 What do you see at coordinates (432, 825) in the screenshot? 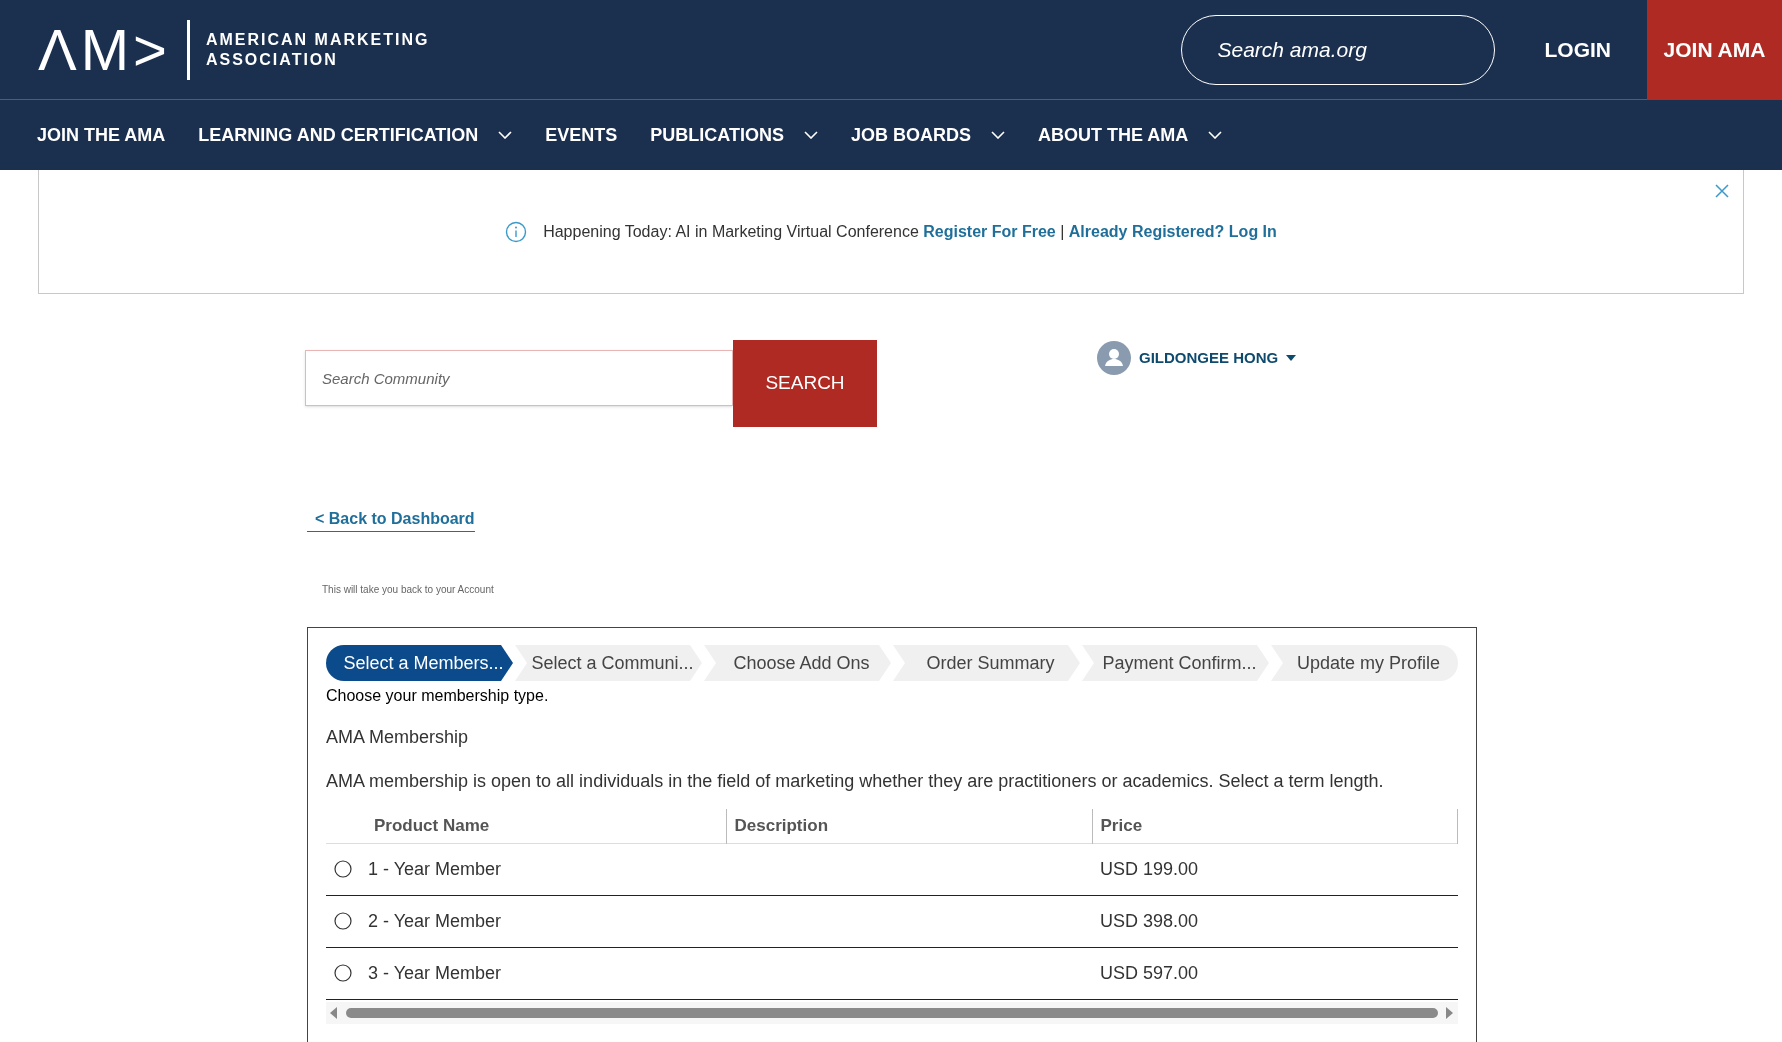
I see `column-header: Product Name` at bounding box center [432, 825].